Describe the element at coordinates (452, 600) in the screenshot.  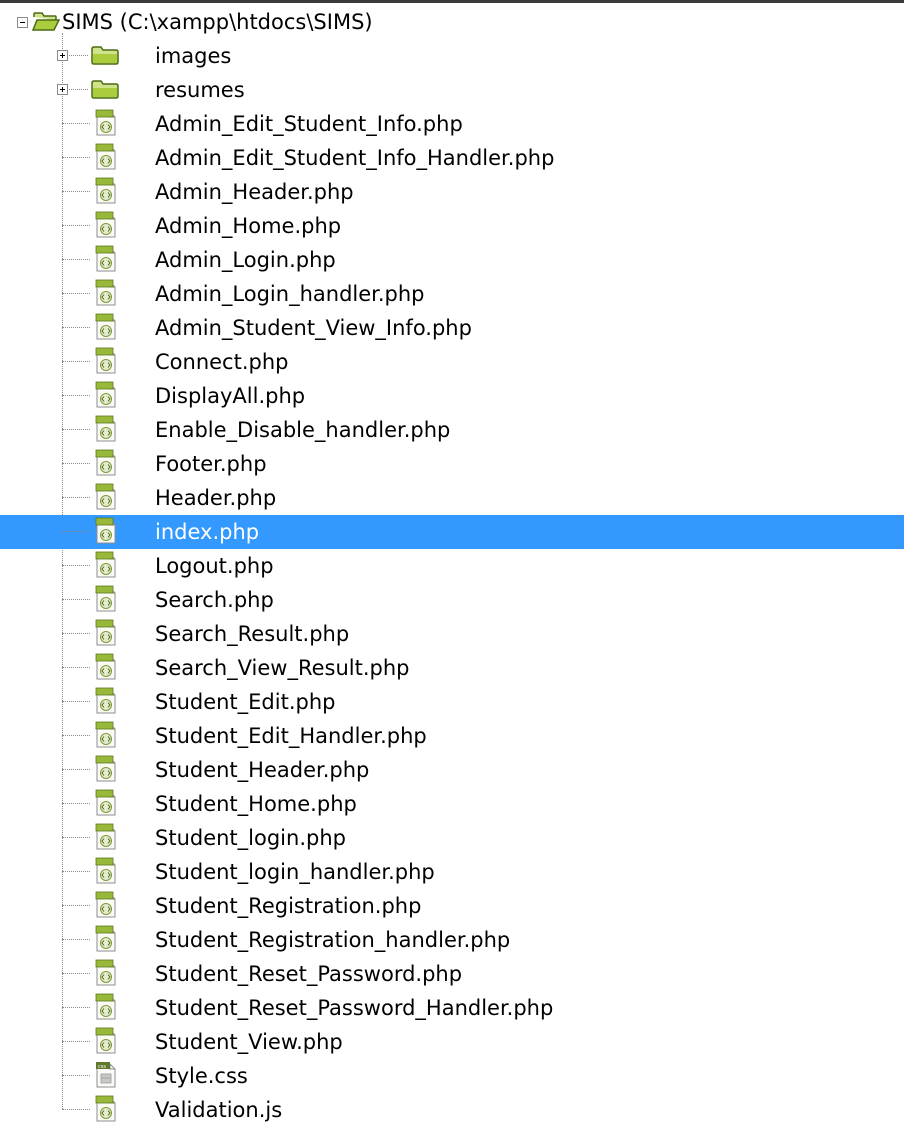
I see `tree-file-item: Search.php` at that location.